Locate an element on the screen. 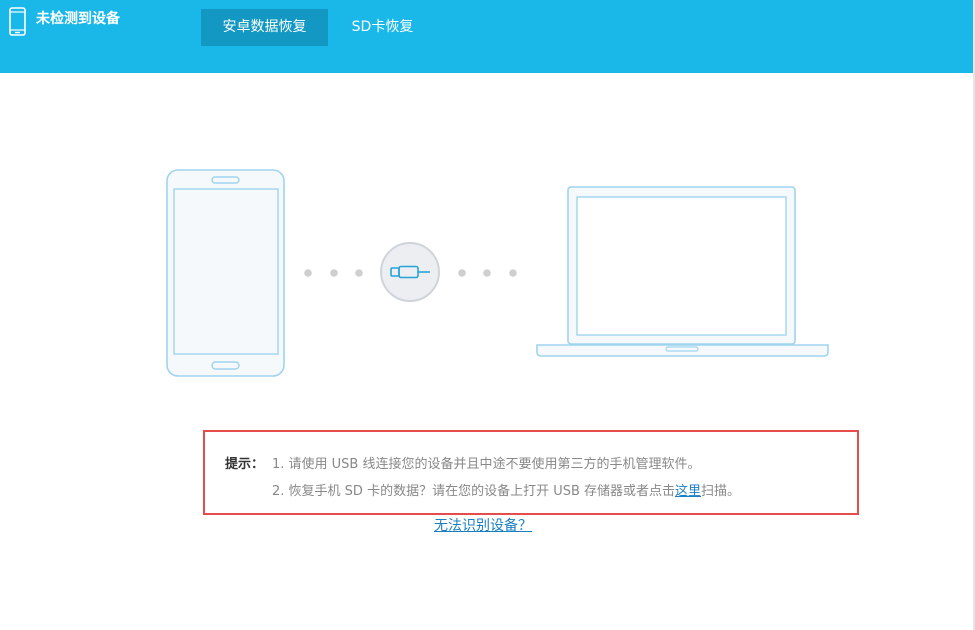 This screenshot has width=975, height=630. connection-dots-right is located at coordinates (487, 273).